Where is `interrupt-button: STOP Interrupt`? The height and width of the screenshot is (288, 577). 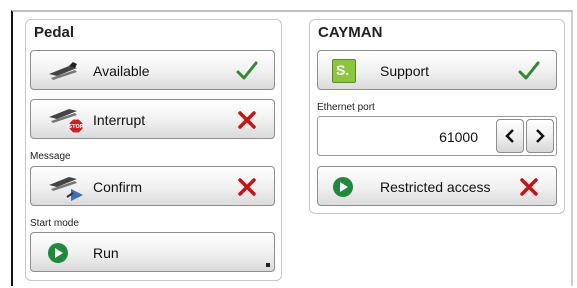
interrupt-button: STOP Interrupt is located at coordinates (152, 119).